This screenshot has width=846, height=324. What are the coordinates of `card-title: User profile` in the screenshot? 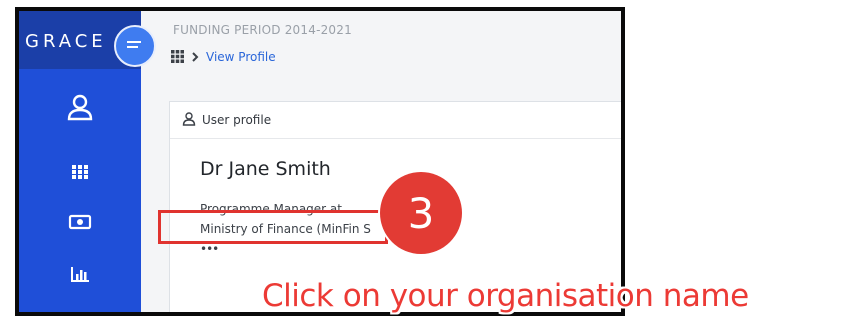 It's located at (237, 120).